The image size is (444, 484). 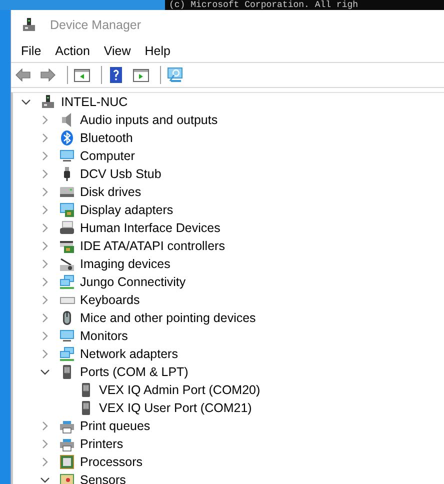 I want to click on display-adapter-icon, so click(x=67, y=210).